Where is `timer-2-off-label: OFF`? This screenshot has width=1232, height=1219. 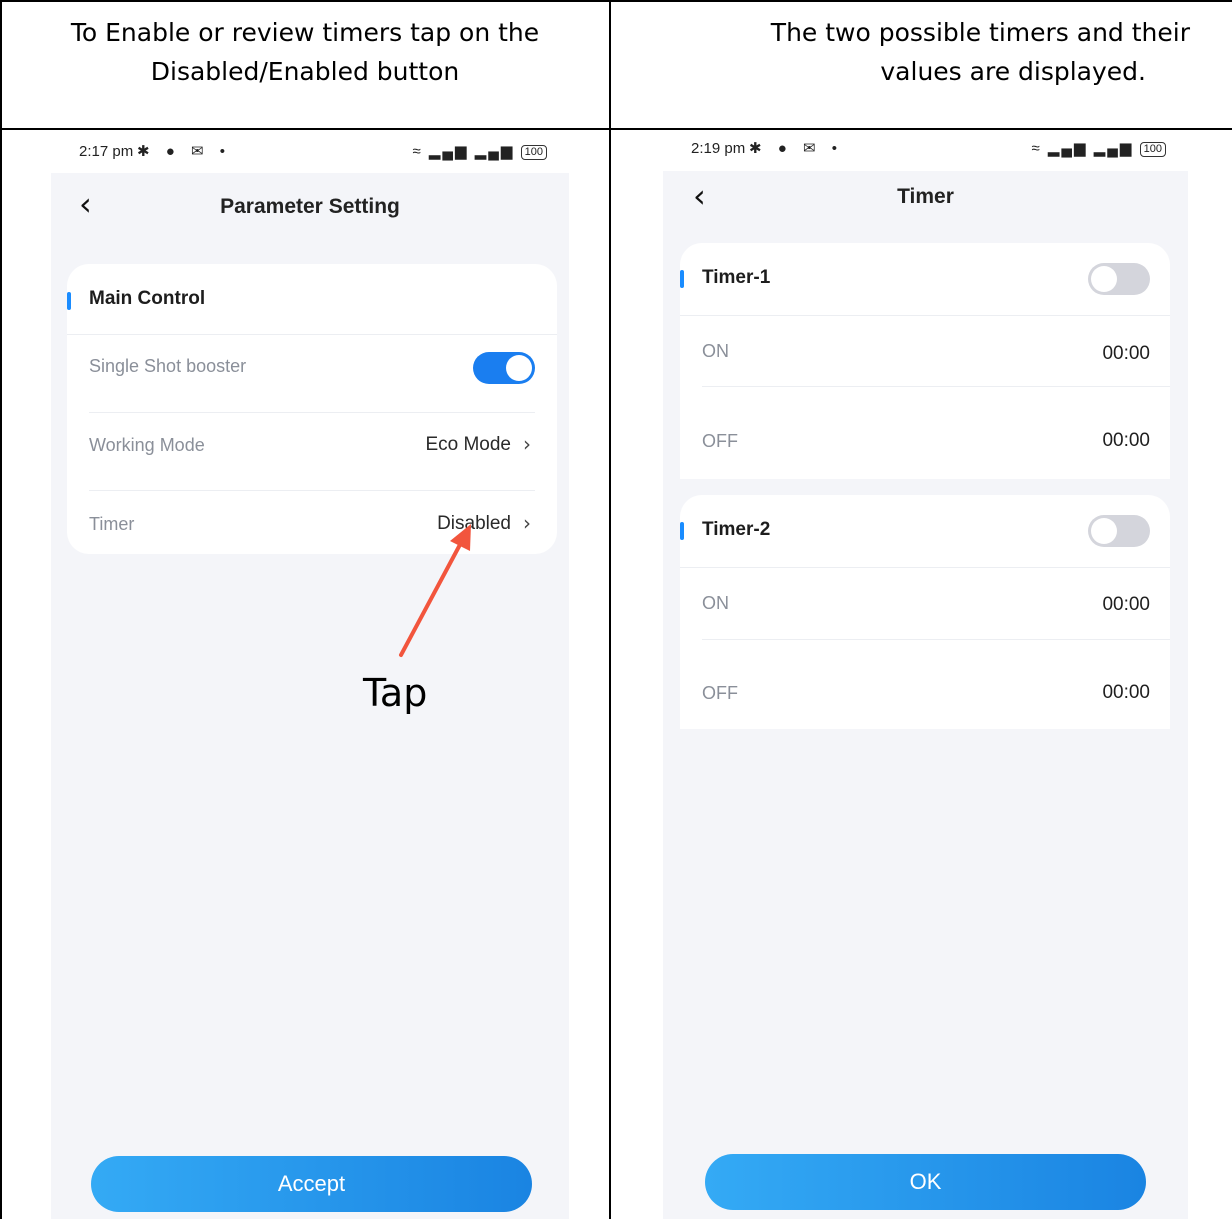 timer-2-off-label: OFF is located at coordinates (720, 693).